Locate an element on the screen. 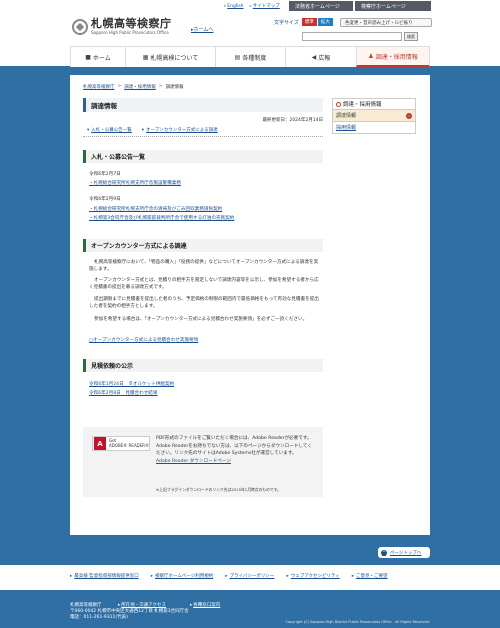  font-size-control: 文字サイズ 標準 拡大 is located at coordinates (304, 22).